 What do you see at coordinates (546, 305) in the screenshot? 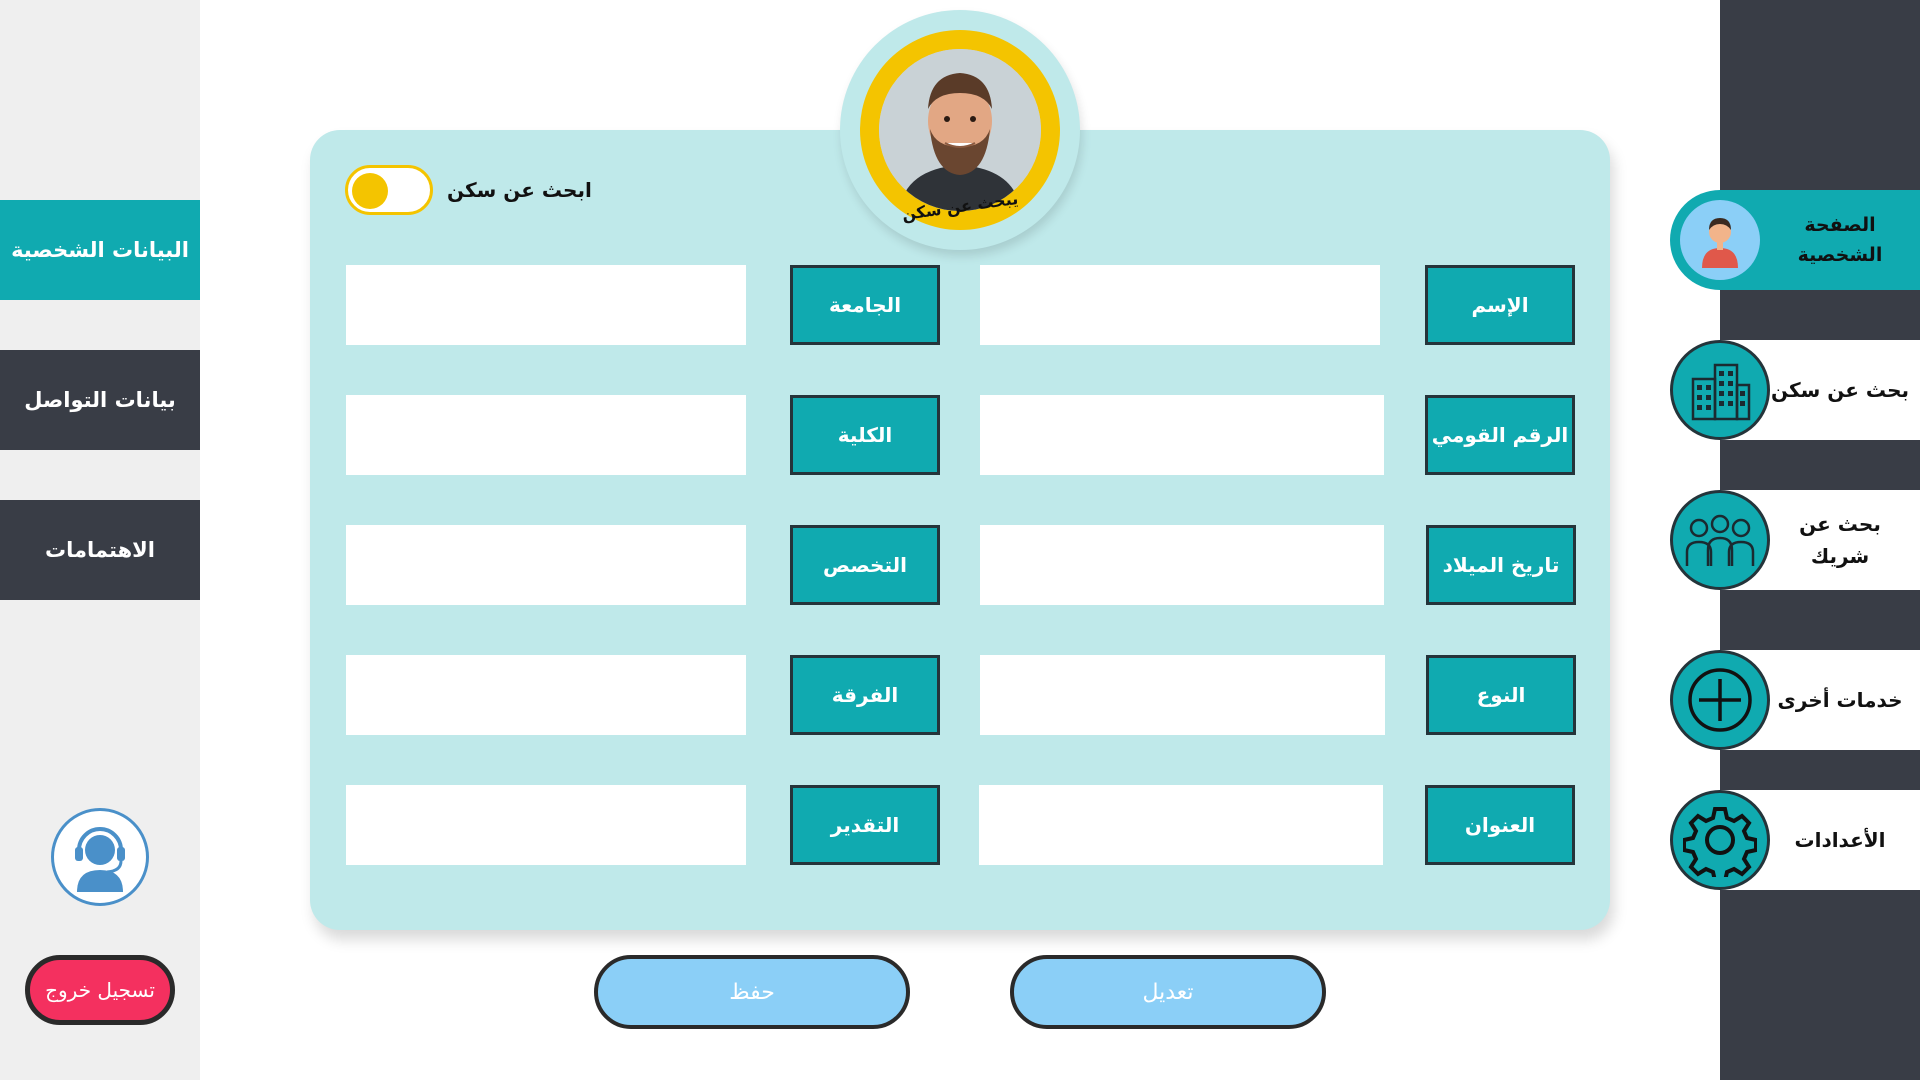
I see `university-input` at bounding box center [546, 305].